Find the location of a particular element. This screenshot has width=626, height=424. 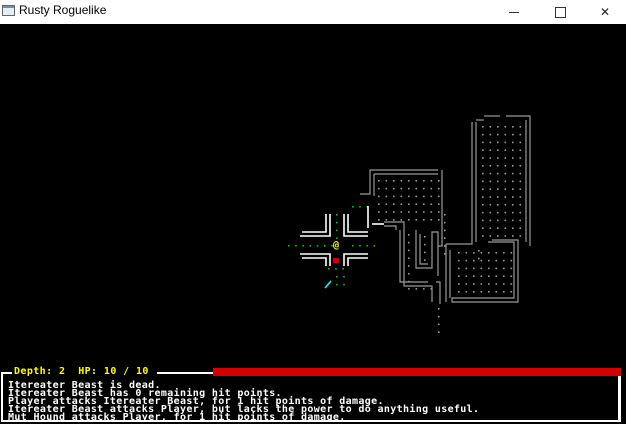

maximize-button is located at coordinates (560, 12).